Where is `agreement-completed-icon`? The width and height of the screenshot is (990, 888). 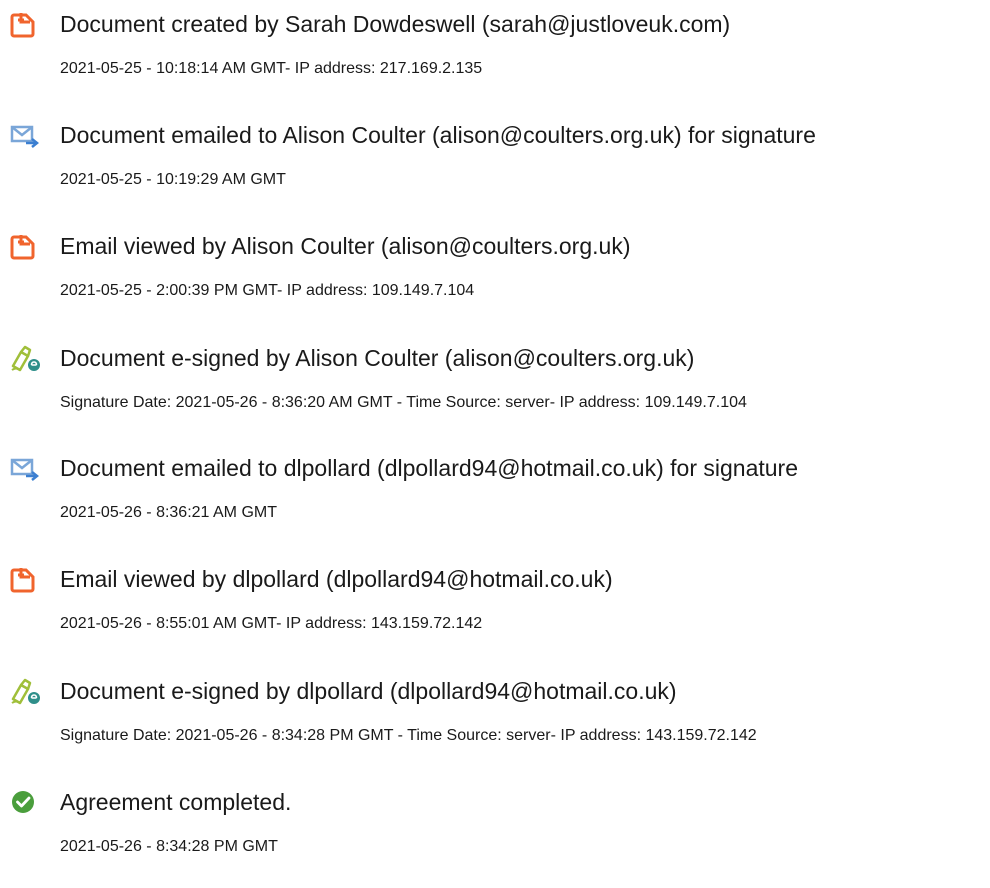
agreement-completed-icon is located at coordinates (26, 802).